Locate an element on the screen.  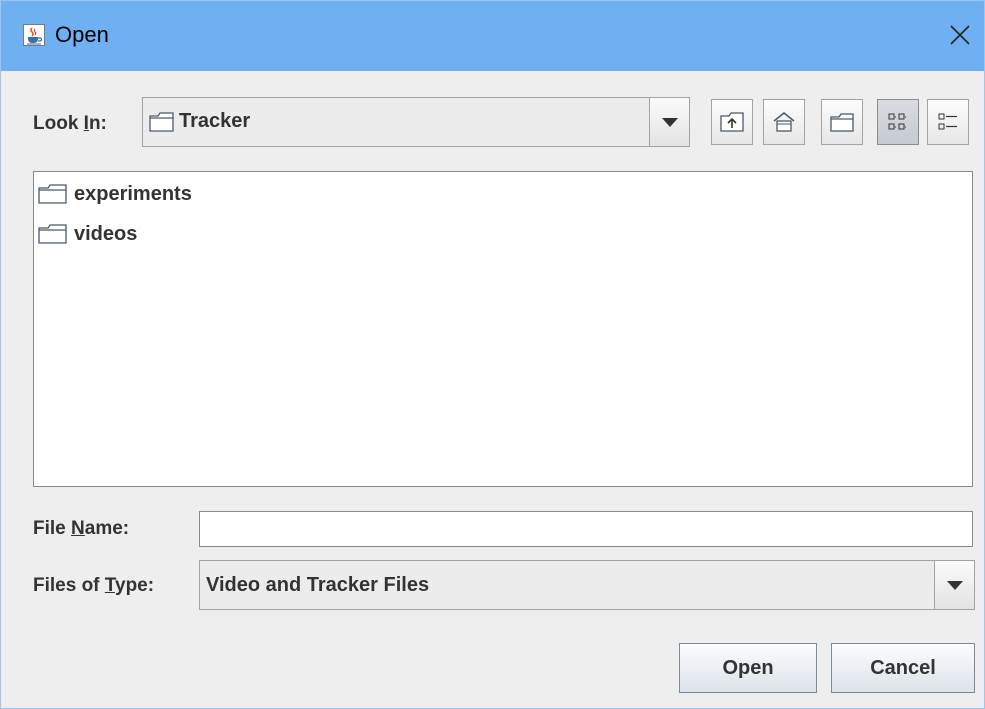
file-name-label: File Name: is located at coordinates (81, 529).